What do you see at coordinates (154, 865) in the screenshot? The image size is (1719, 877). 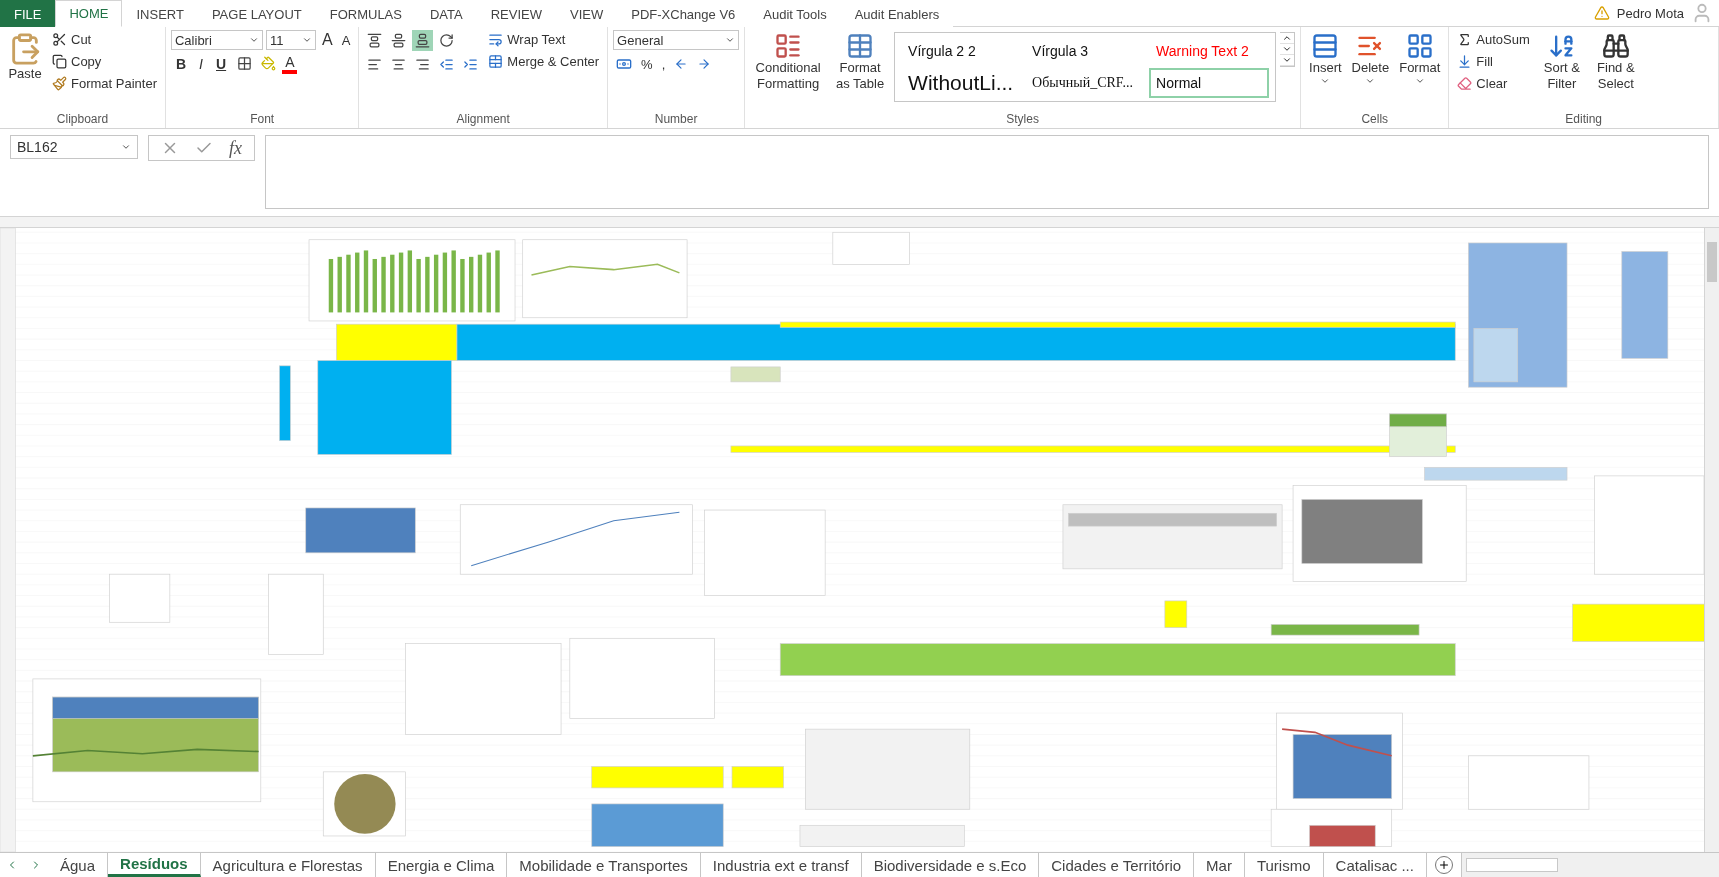 I see `sheet-tab: Resíduos` at bounding box center [154, 865].